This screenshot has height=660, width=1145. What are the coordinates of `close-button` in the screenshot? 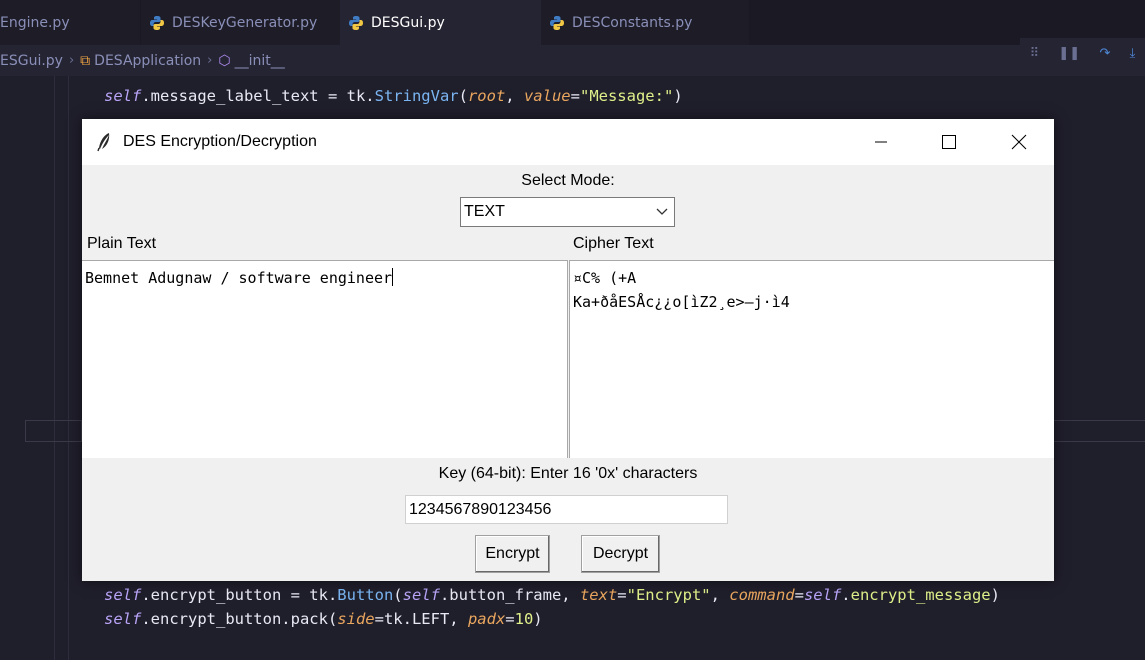 It's located at (1019, 142).